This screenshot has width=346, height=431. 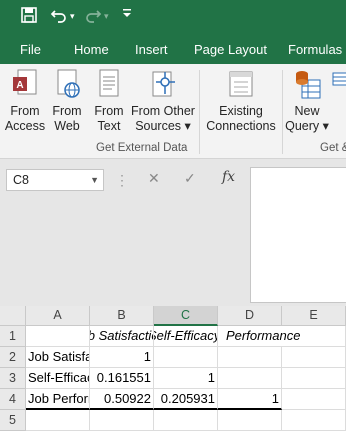 What do you see at coordinates (186, 378) in the screenshot?
I see `cell-c3: 1` at bounding box center [186, 378].